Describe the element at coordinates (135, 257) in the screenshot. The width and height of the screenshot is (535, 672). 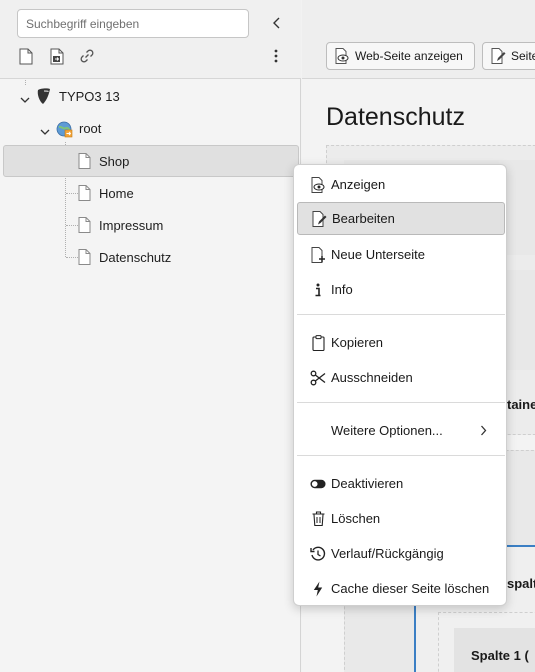
I see `tree-item-label: Datenschutz` at that location.